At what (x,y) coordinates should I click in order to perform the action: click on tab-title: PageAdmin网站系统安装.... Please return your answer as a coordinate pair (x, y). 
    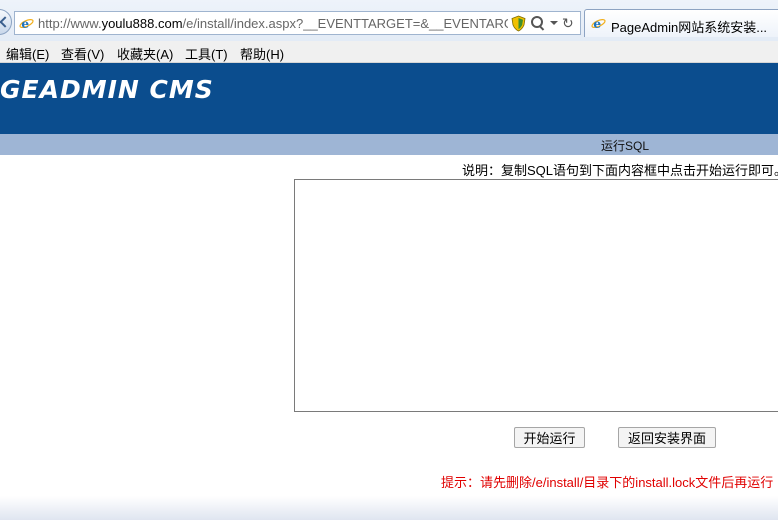
    Looking at the image, I should click on (689, 27).